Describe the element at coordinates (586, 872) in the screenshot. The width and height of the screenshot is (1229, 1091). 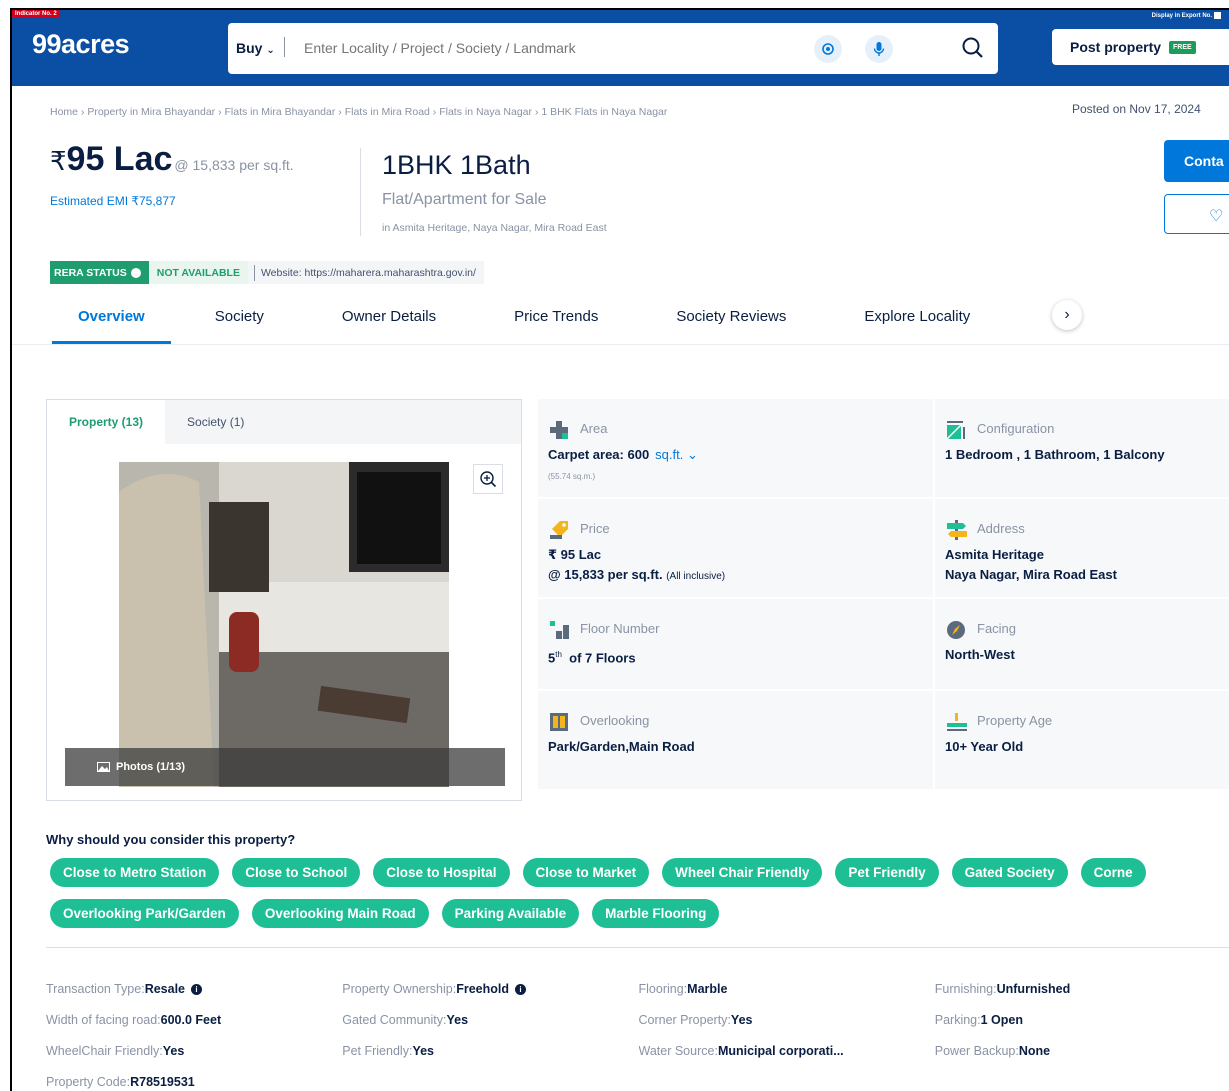
I see `chip-close-to-market: Close to Market` at that location.